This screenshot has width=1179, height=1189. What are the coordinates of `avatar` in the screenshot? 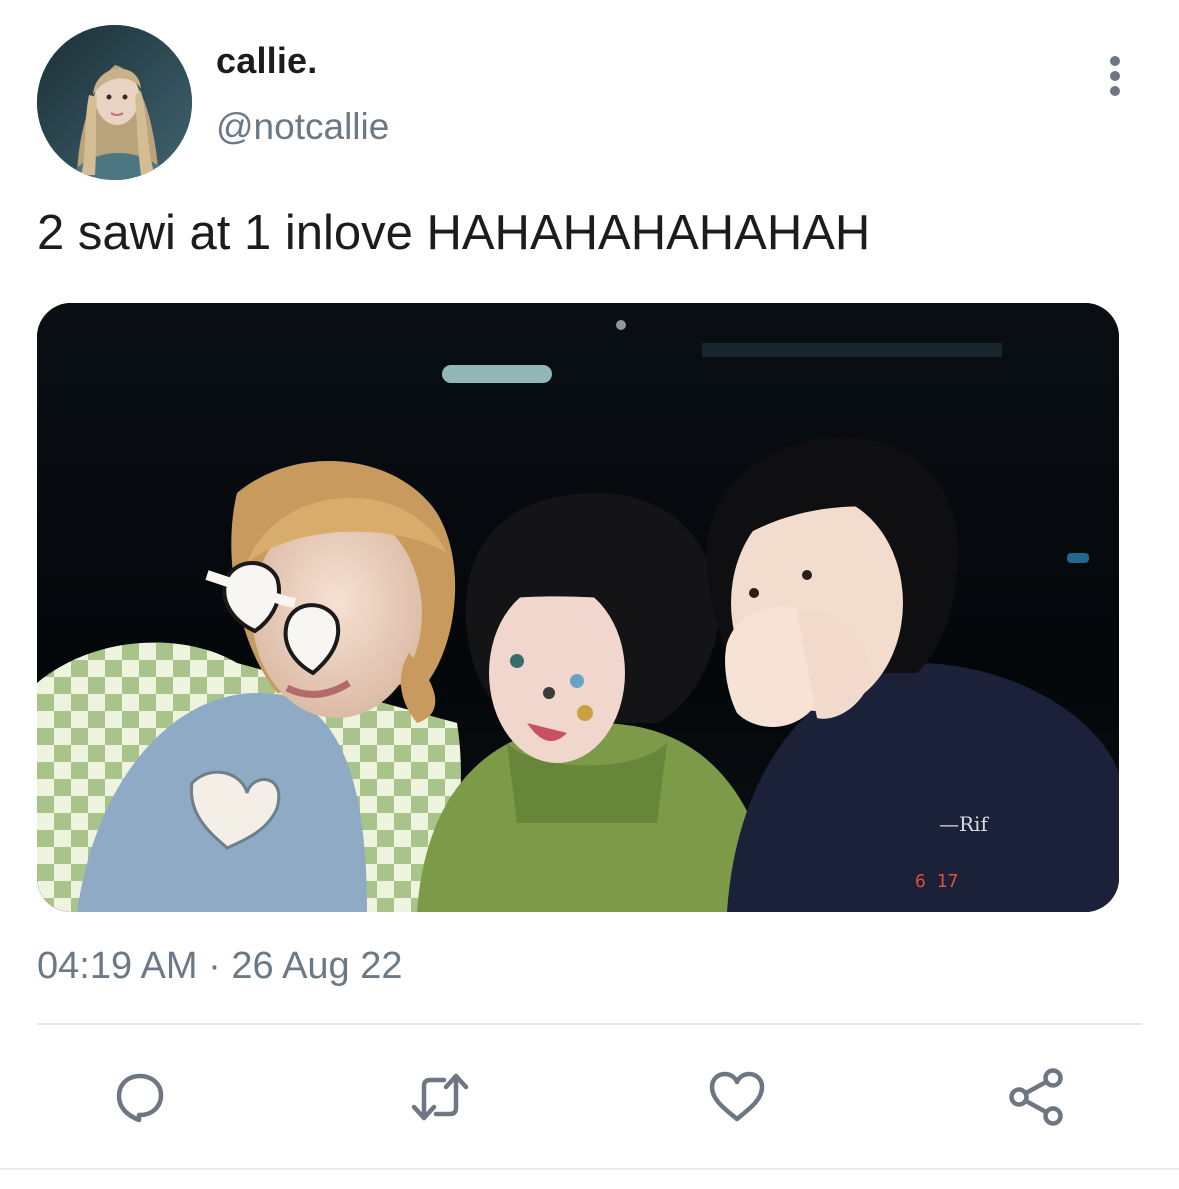 It's located at (114, 102).